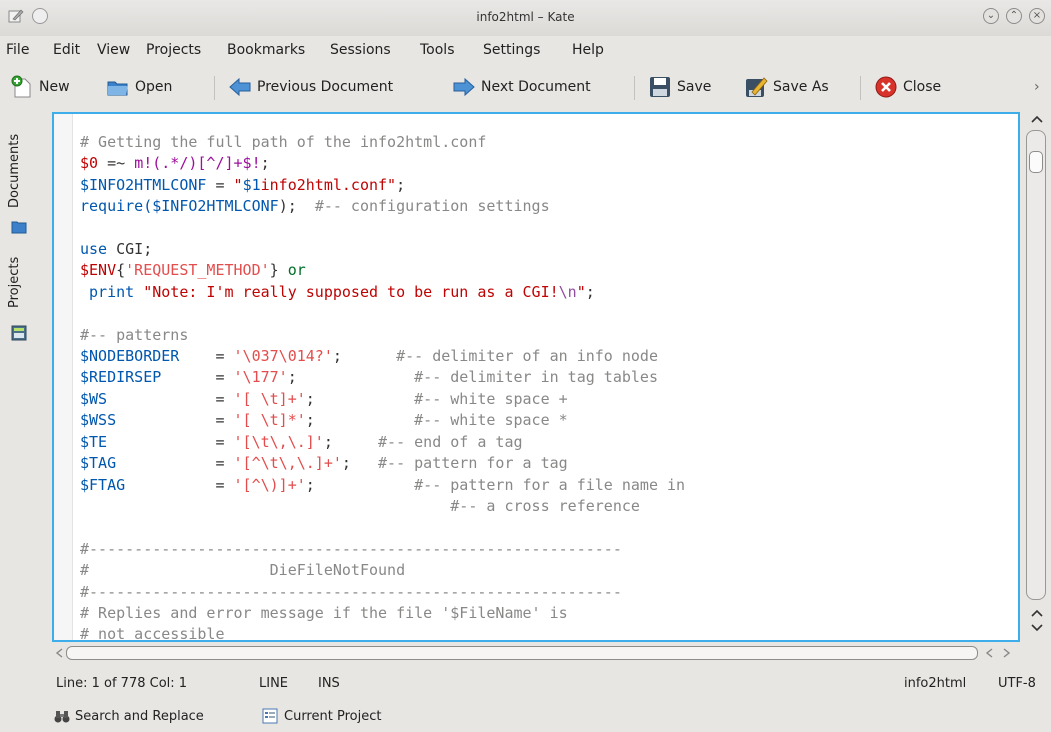 The height and width of the screenshot is (732, 1051). I want to click on floppy-disk-icon, so click(660, 87).